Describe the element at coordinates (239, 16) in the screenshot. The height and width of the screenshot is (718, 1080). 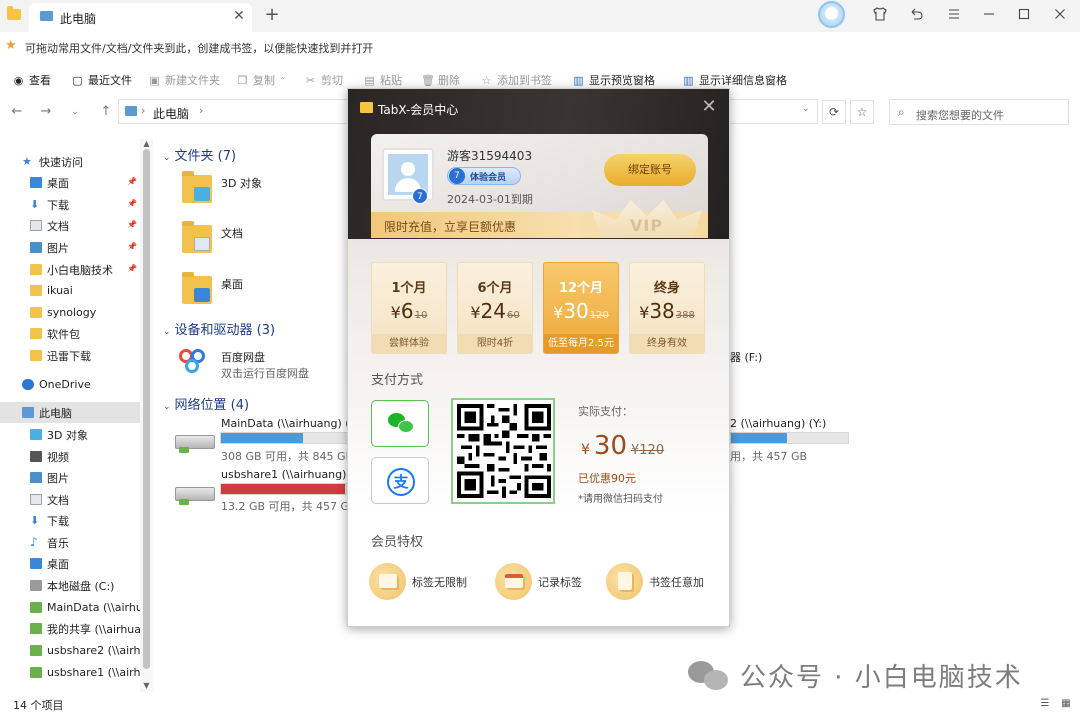
I see `tab-close-icon: ✕` at that location.